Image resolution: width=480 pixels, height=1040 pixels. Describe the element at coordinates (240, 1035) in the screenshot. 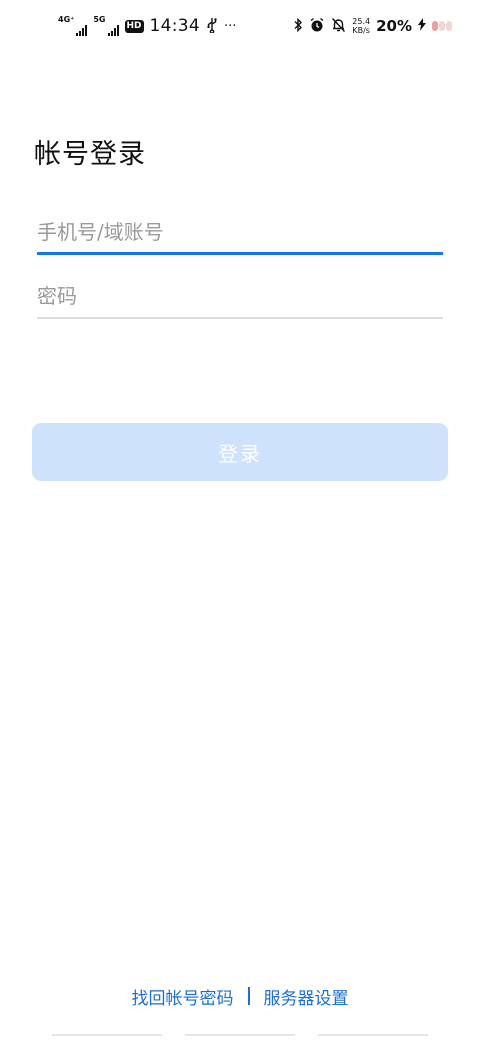

I see `bottom-divider` at that location.